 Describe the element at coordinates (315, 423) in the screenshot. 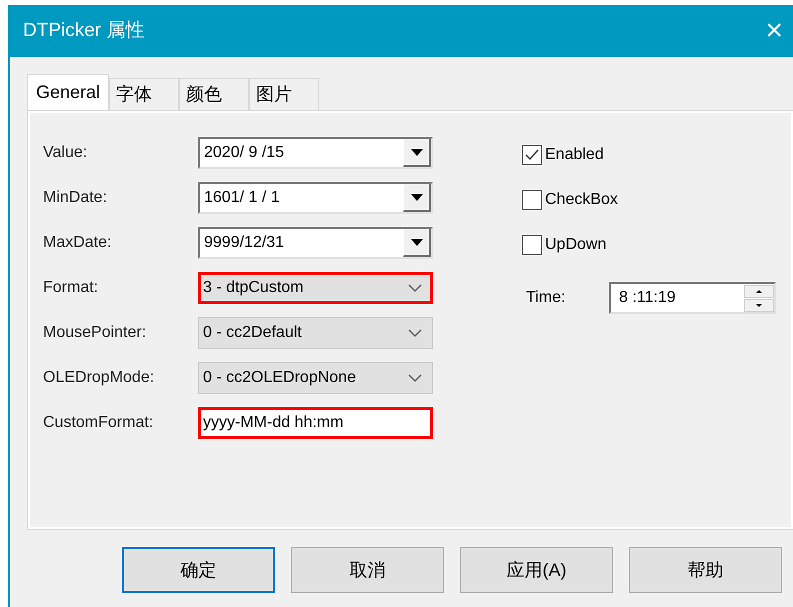

I see `input-field: yyyy-MM-dd hh:mm` at that location.